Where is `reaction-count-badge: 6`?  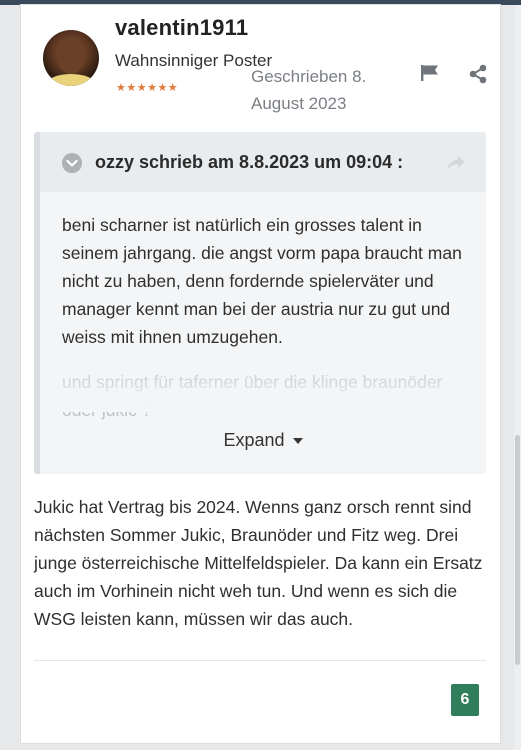 reaction-count-badge: 6 is located at coordinates (465, 700).